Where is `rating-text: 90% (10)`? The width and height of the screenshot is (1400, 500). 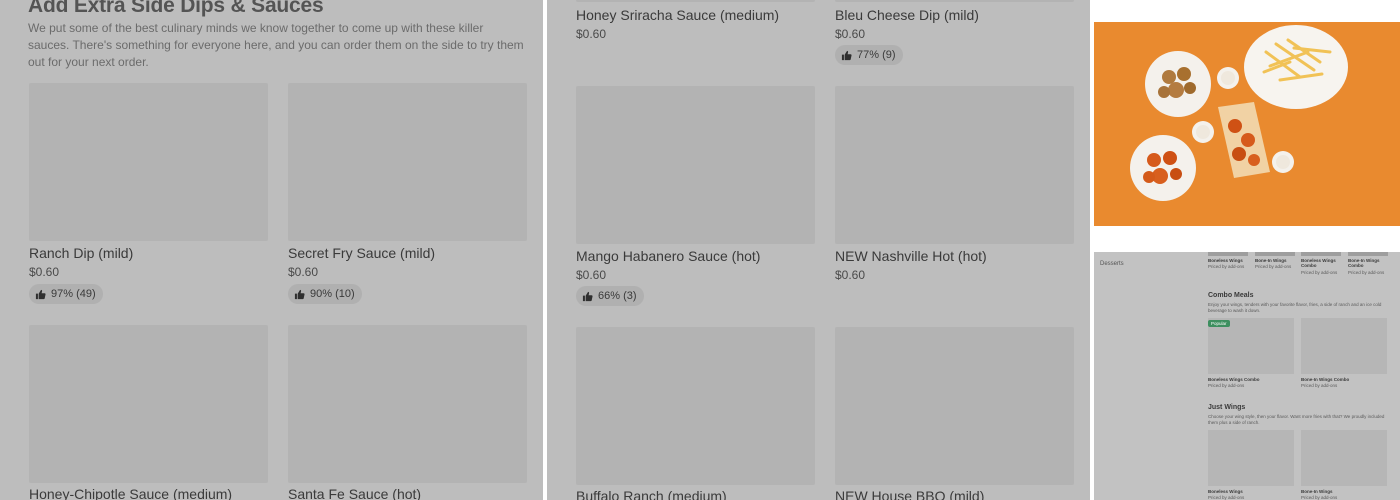
rating-text: 90% (10) is located at coordinates (332, 294).